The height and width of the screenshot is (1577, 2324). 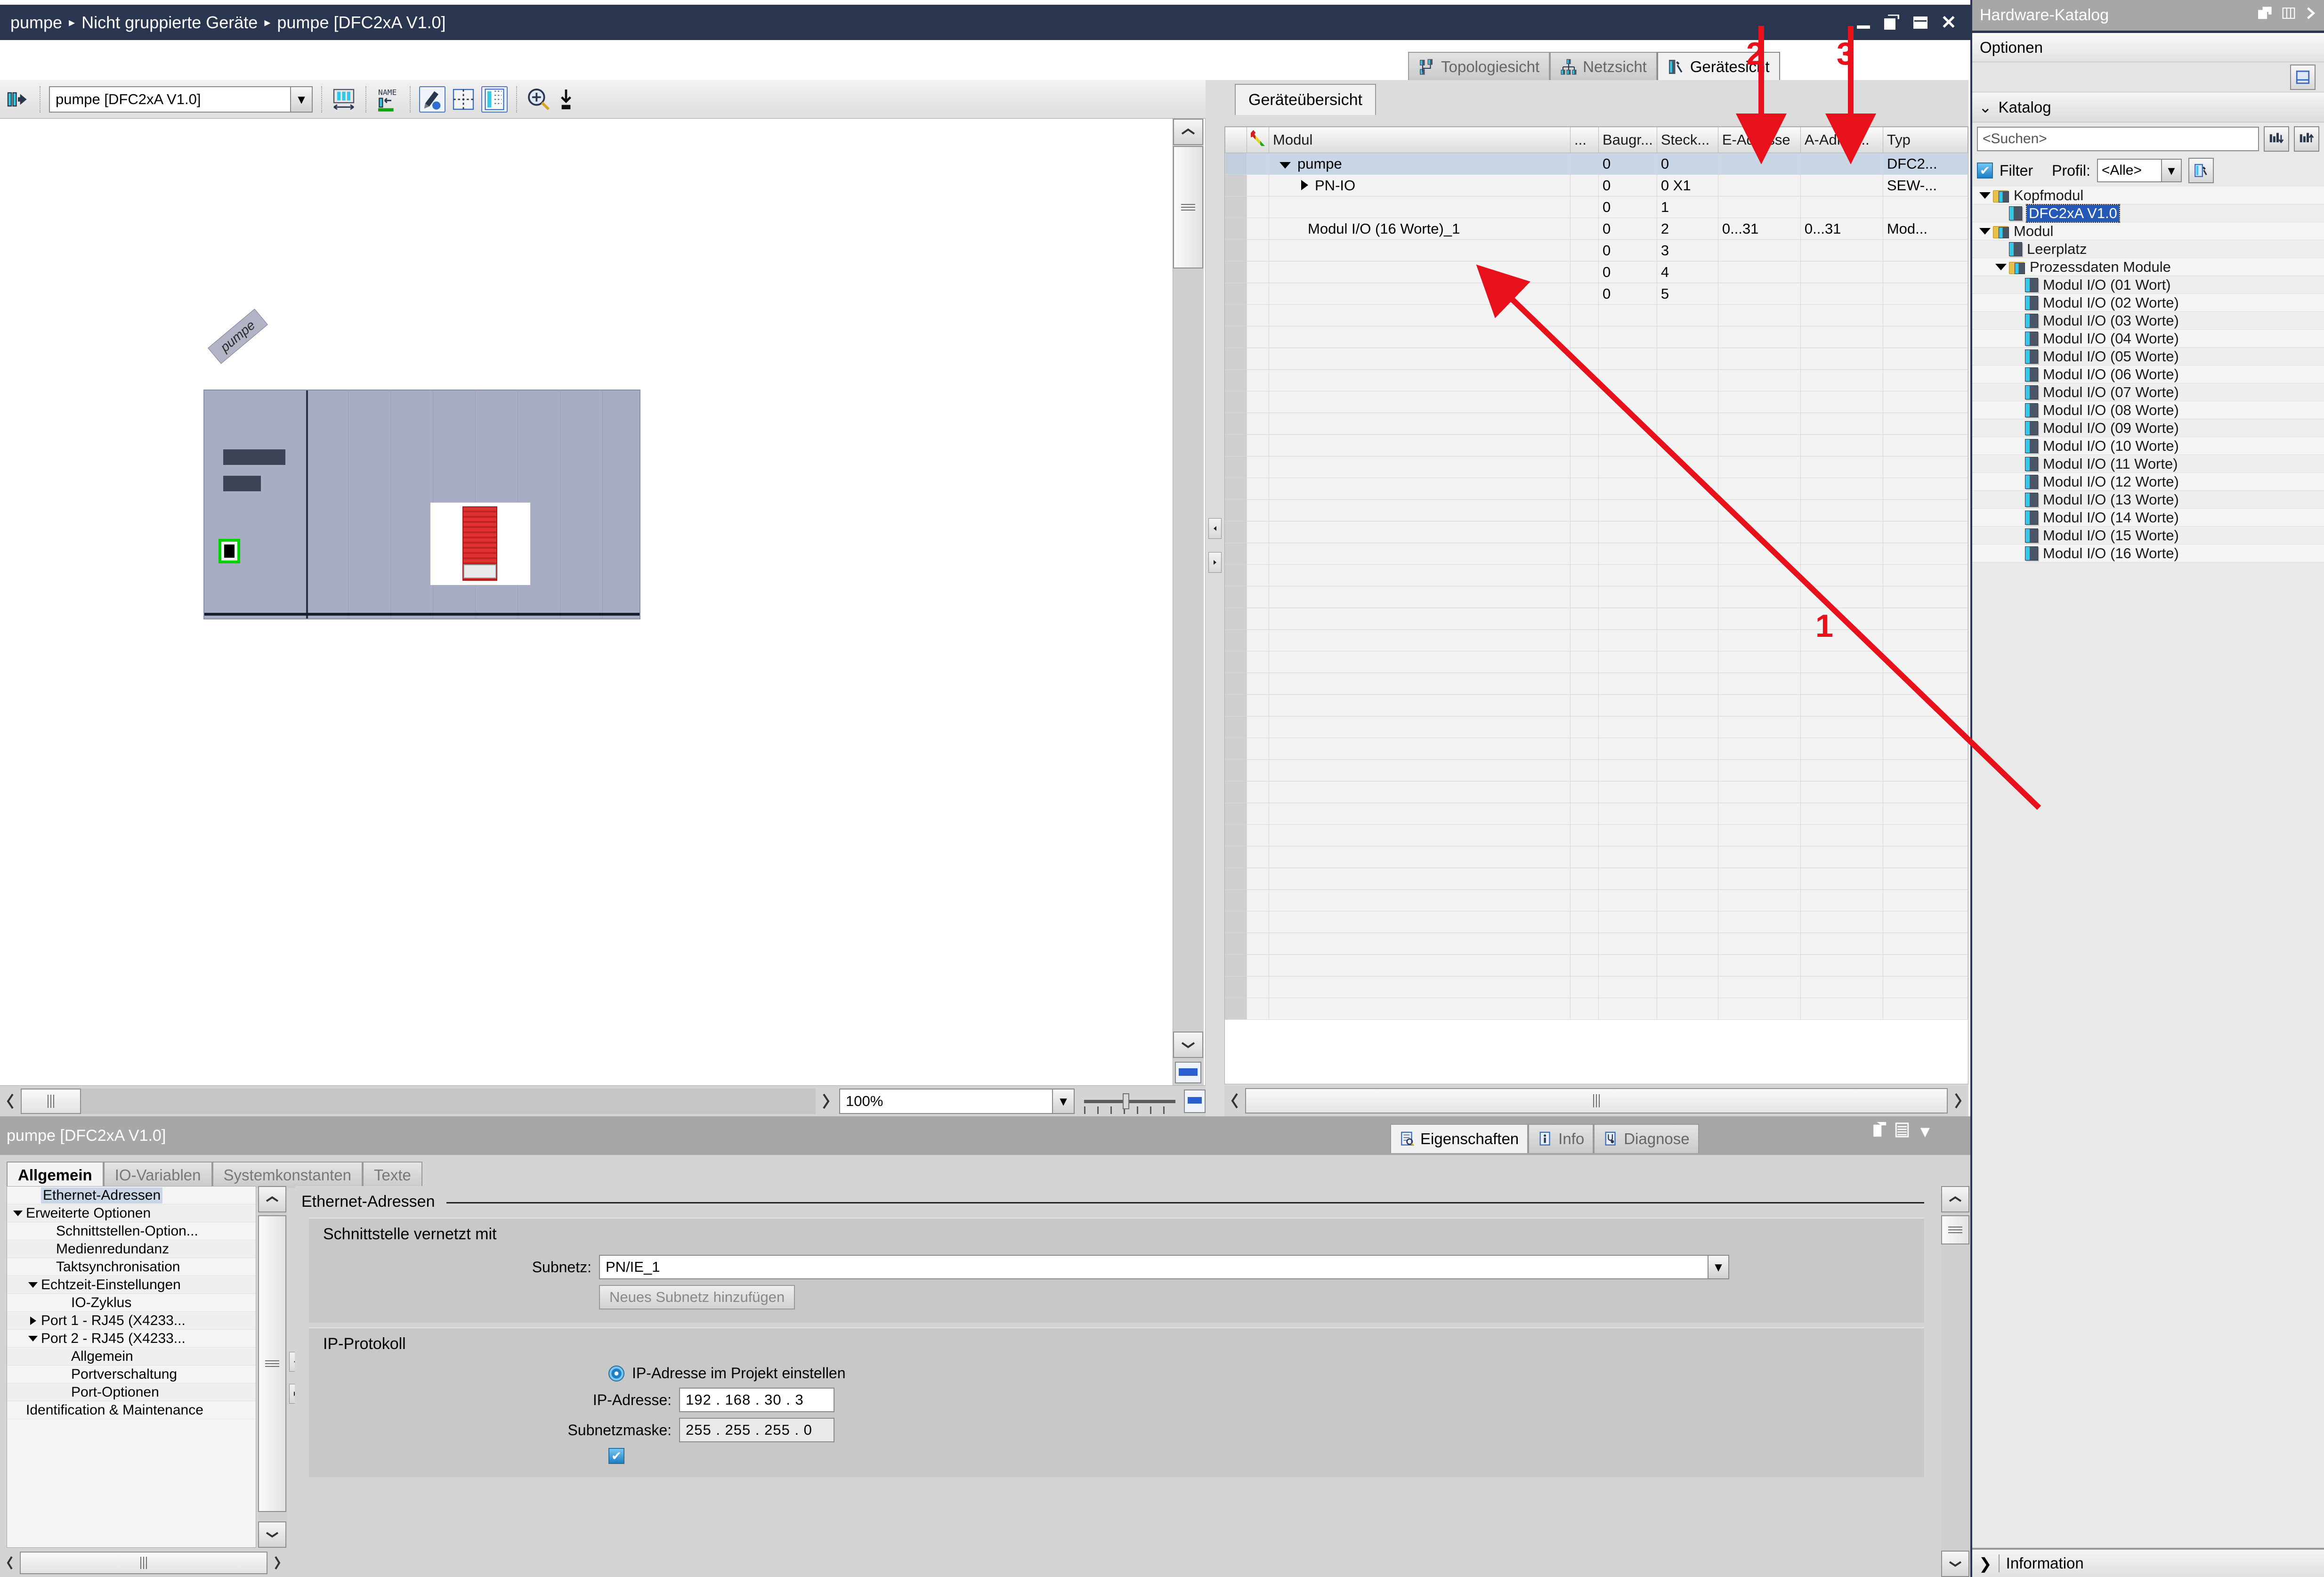 What do you see at coordinates (1892, 23) in the screenshot?
I see `restore-icon` at bounding box center [1892, 23].